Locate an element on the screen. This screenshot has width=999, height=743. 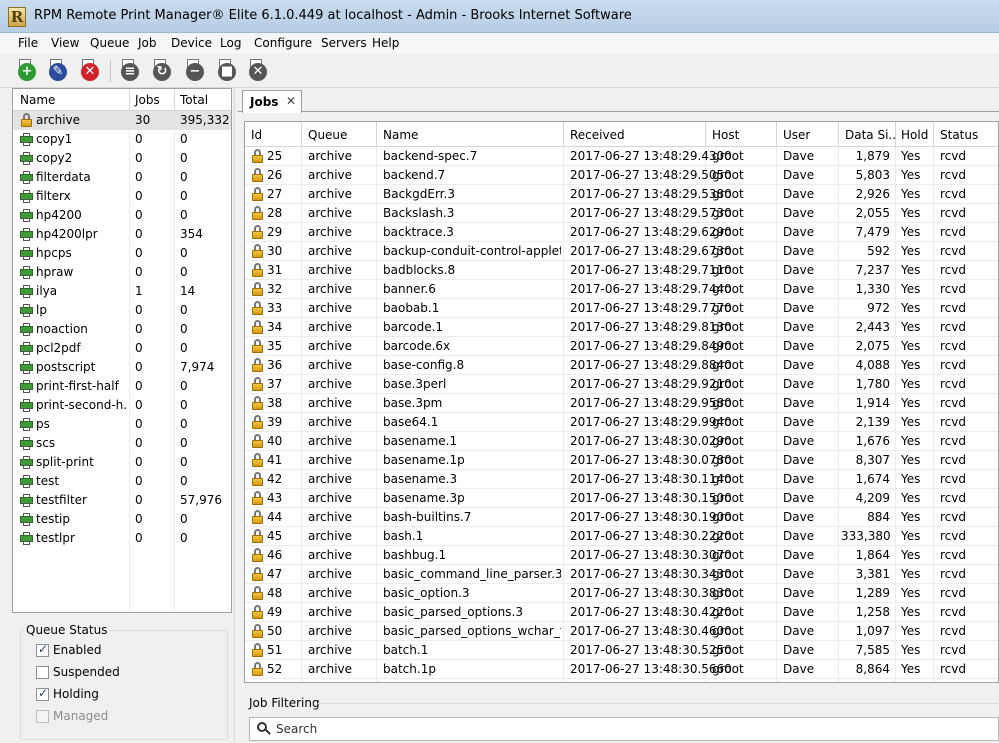
queue-row: testip 0 0 is located at coordinates (122, 519).